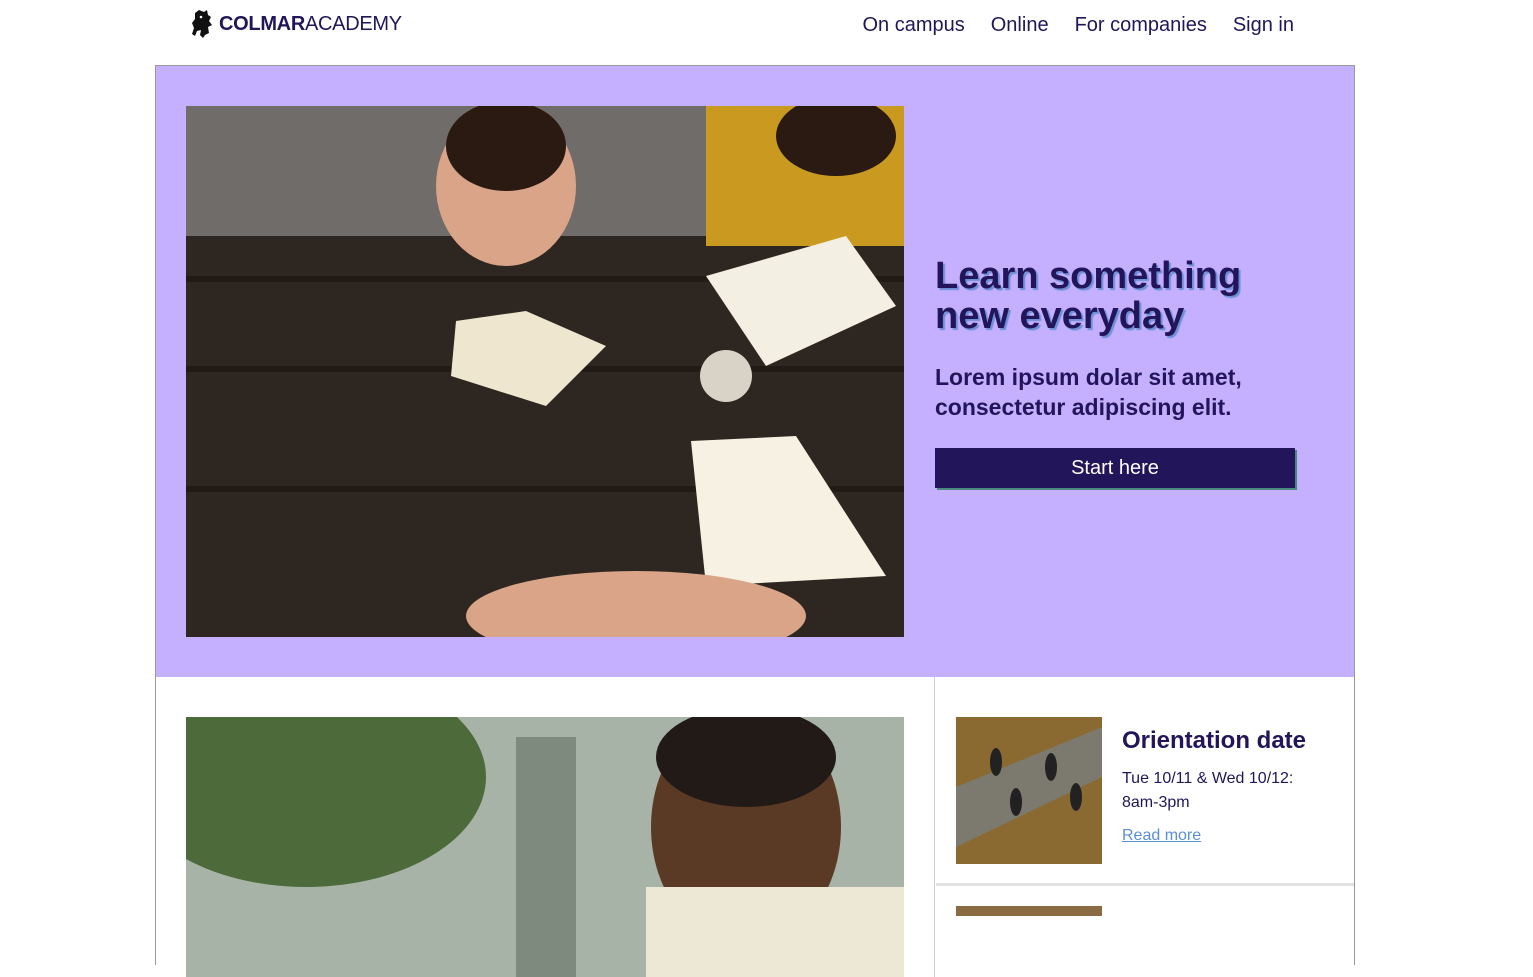  I want to click on main-nav: On campus Online For companies Sign in, so click(1078, 25).